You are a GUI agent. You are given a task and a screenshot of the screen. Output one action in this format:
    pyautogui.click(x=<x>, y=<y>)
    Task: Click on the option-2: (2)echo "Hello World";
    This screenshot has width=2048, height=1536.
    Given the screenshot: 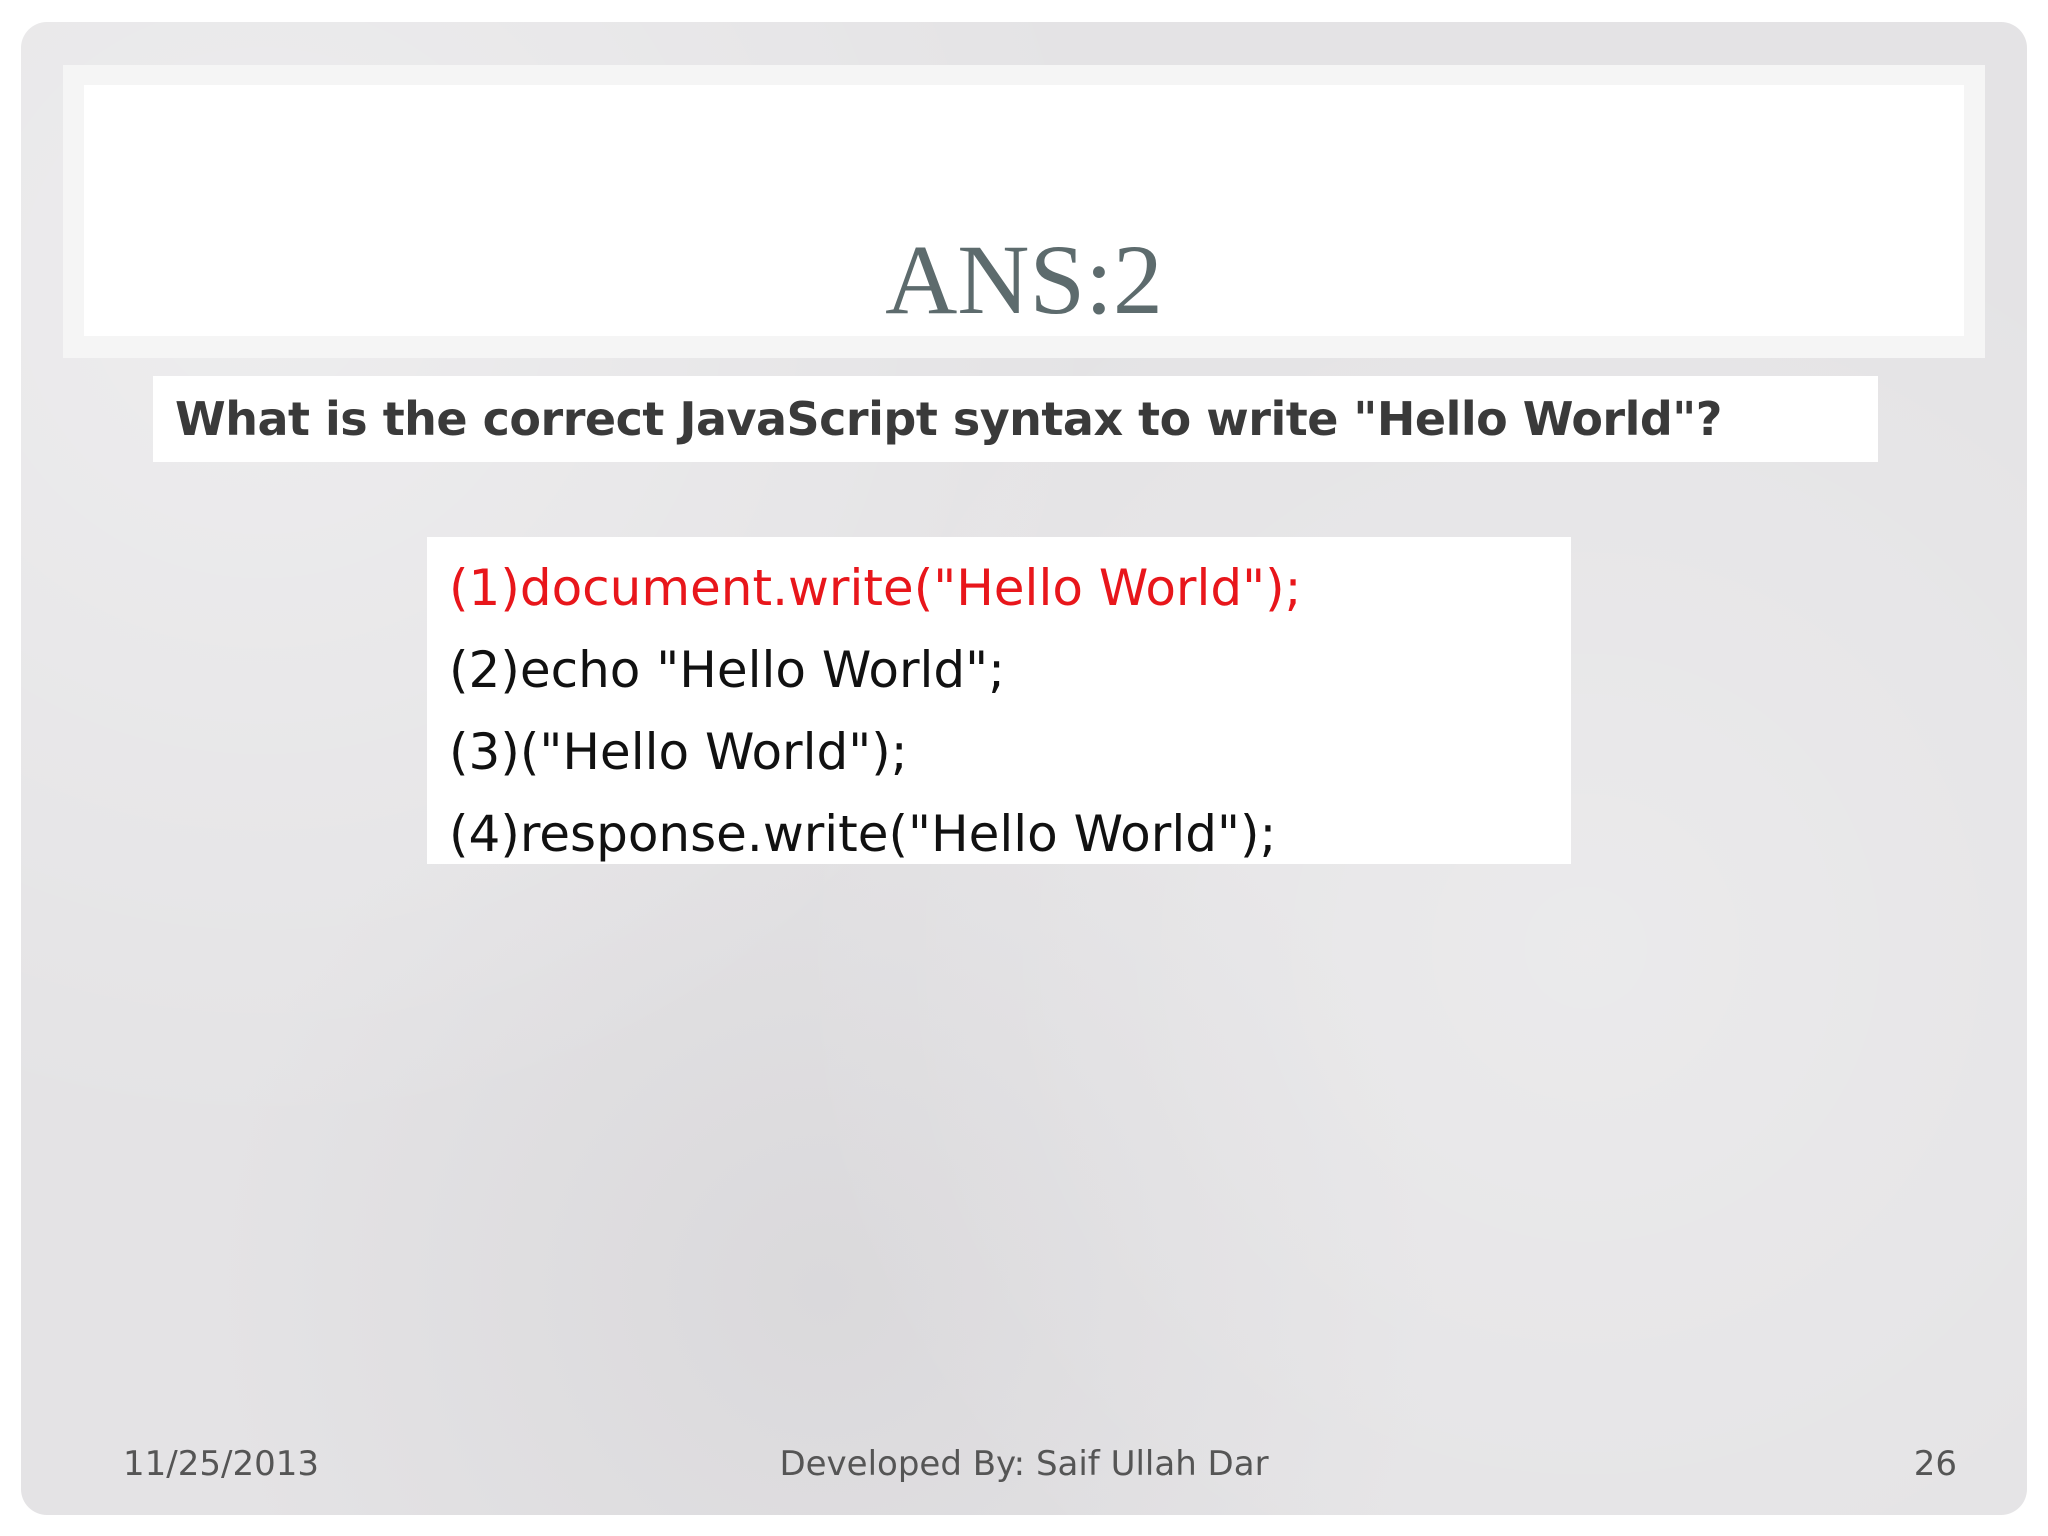 What is the action you would take?
    pyautogui.click(x=727, y=670)
    